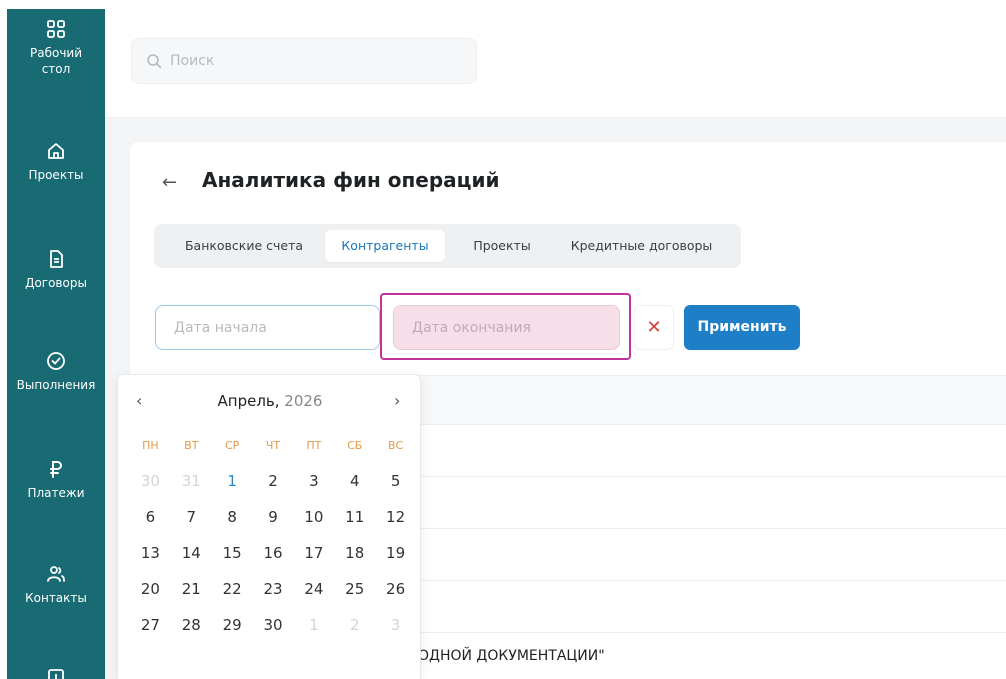  I want to click on calendar-week: 13 14 15 16 17 18 19, so click(273, 553).